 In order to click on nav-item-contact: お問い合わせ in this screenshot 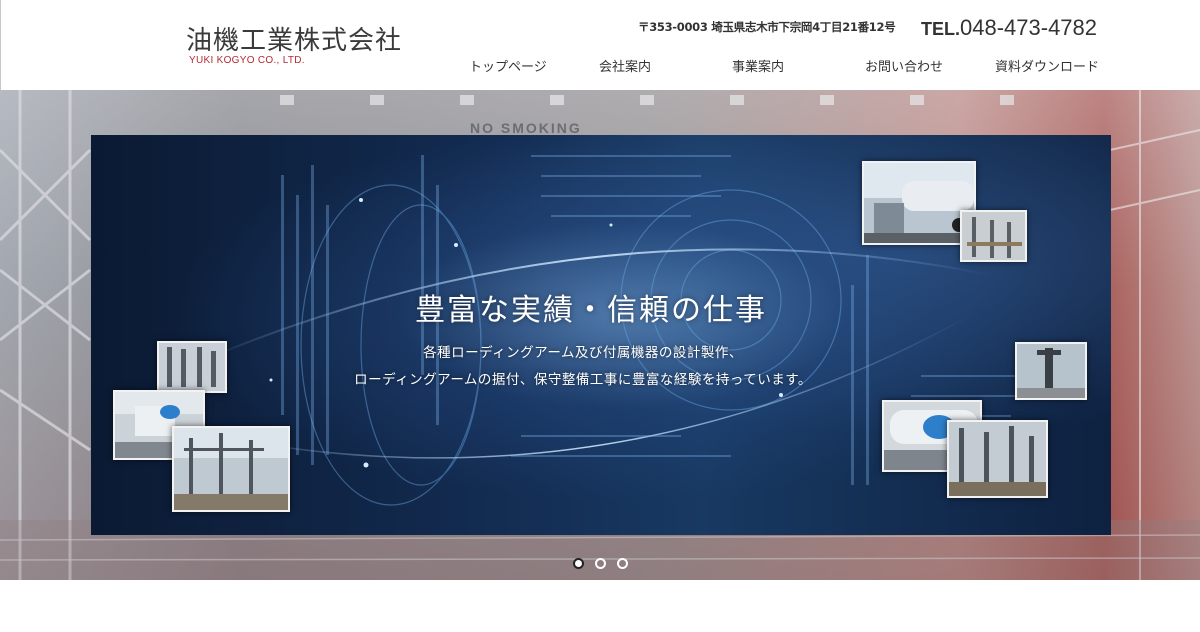, I will do `click(904, 65)`.